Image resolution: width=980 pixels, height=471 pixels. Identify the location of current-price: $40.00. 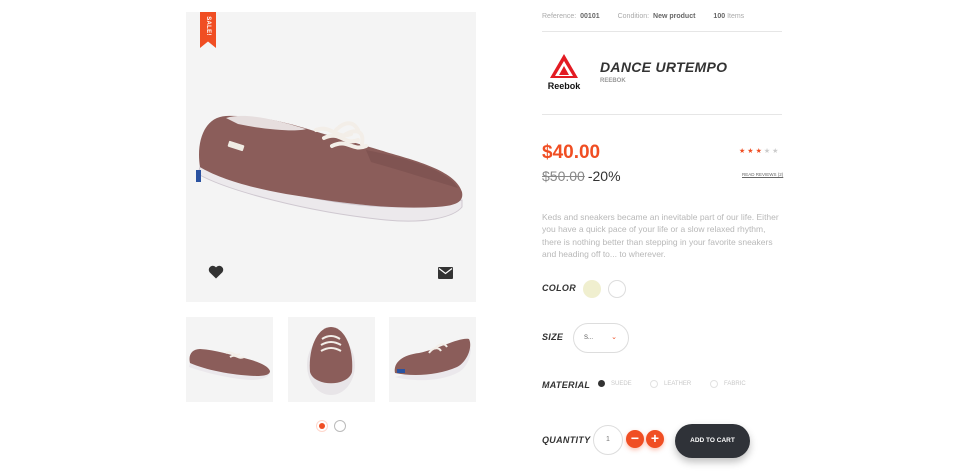
(571, 152).